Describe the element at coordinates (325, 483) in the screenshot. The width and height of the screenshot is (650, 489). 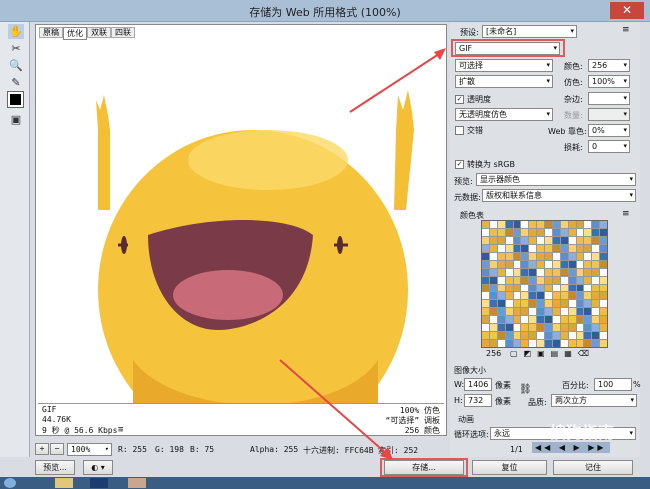
I see `taskbar` at that location.